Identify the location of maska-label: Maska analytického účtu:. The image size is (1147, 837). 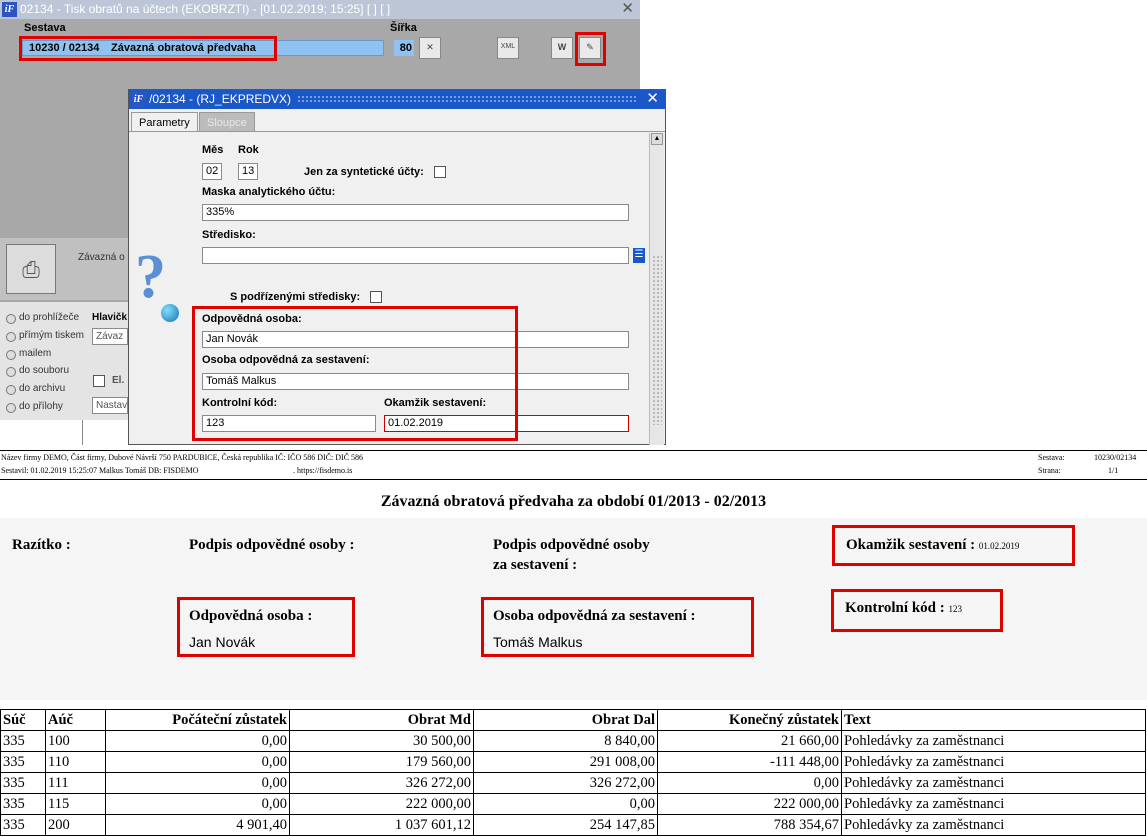
(269, 192).